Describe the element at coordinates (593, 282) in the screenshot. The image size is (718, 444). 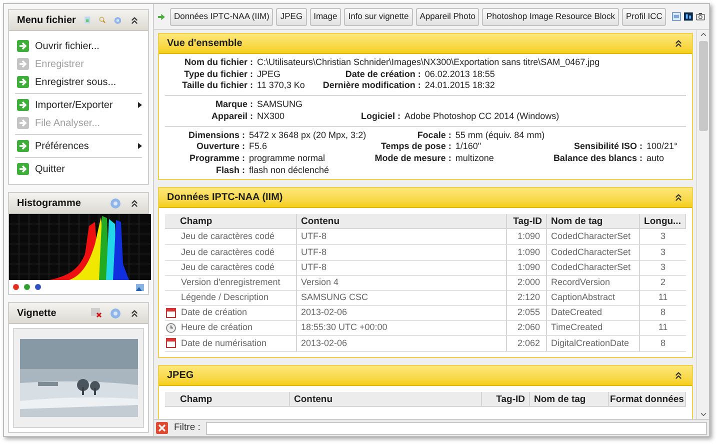
I see `table-cell: RecordVersion` at that location.